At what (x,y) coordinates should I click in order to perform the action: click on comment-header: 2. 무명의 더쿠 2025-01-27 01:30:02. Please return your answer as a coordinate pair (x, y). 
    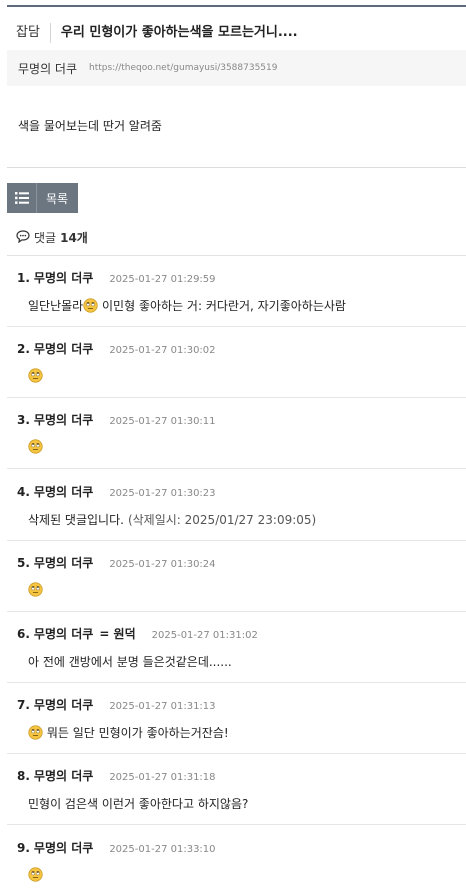
    Looking at the image, I should click on (116, 348).